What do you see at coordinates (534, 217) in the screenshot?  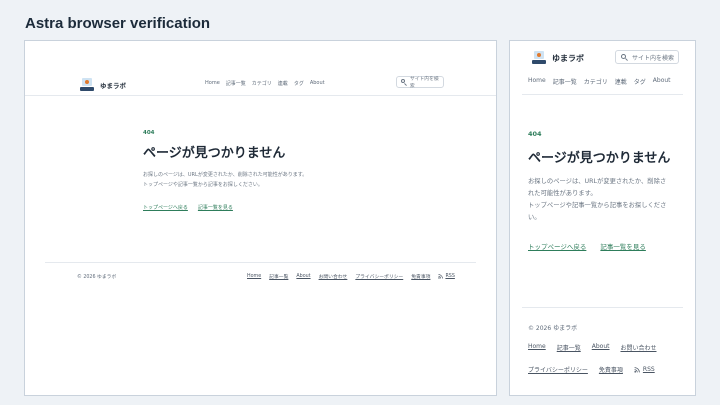 I see `error-message-line: い。` at bounding box center [534, 217].